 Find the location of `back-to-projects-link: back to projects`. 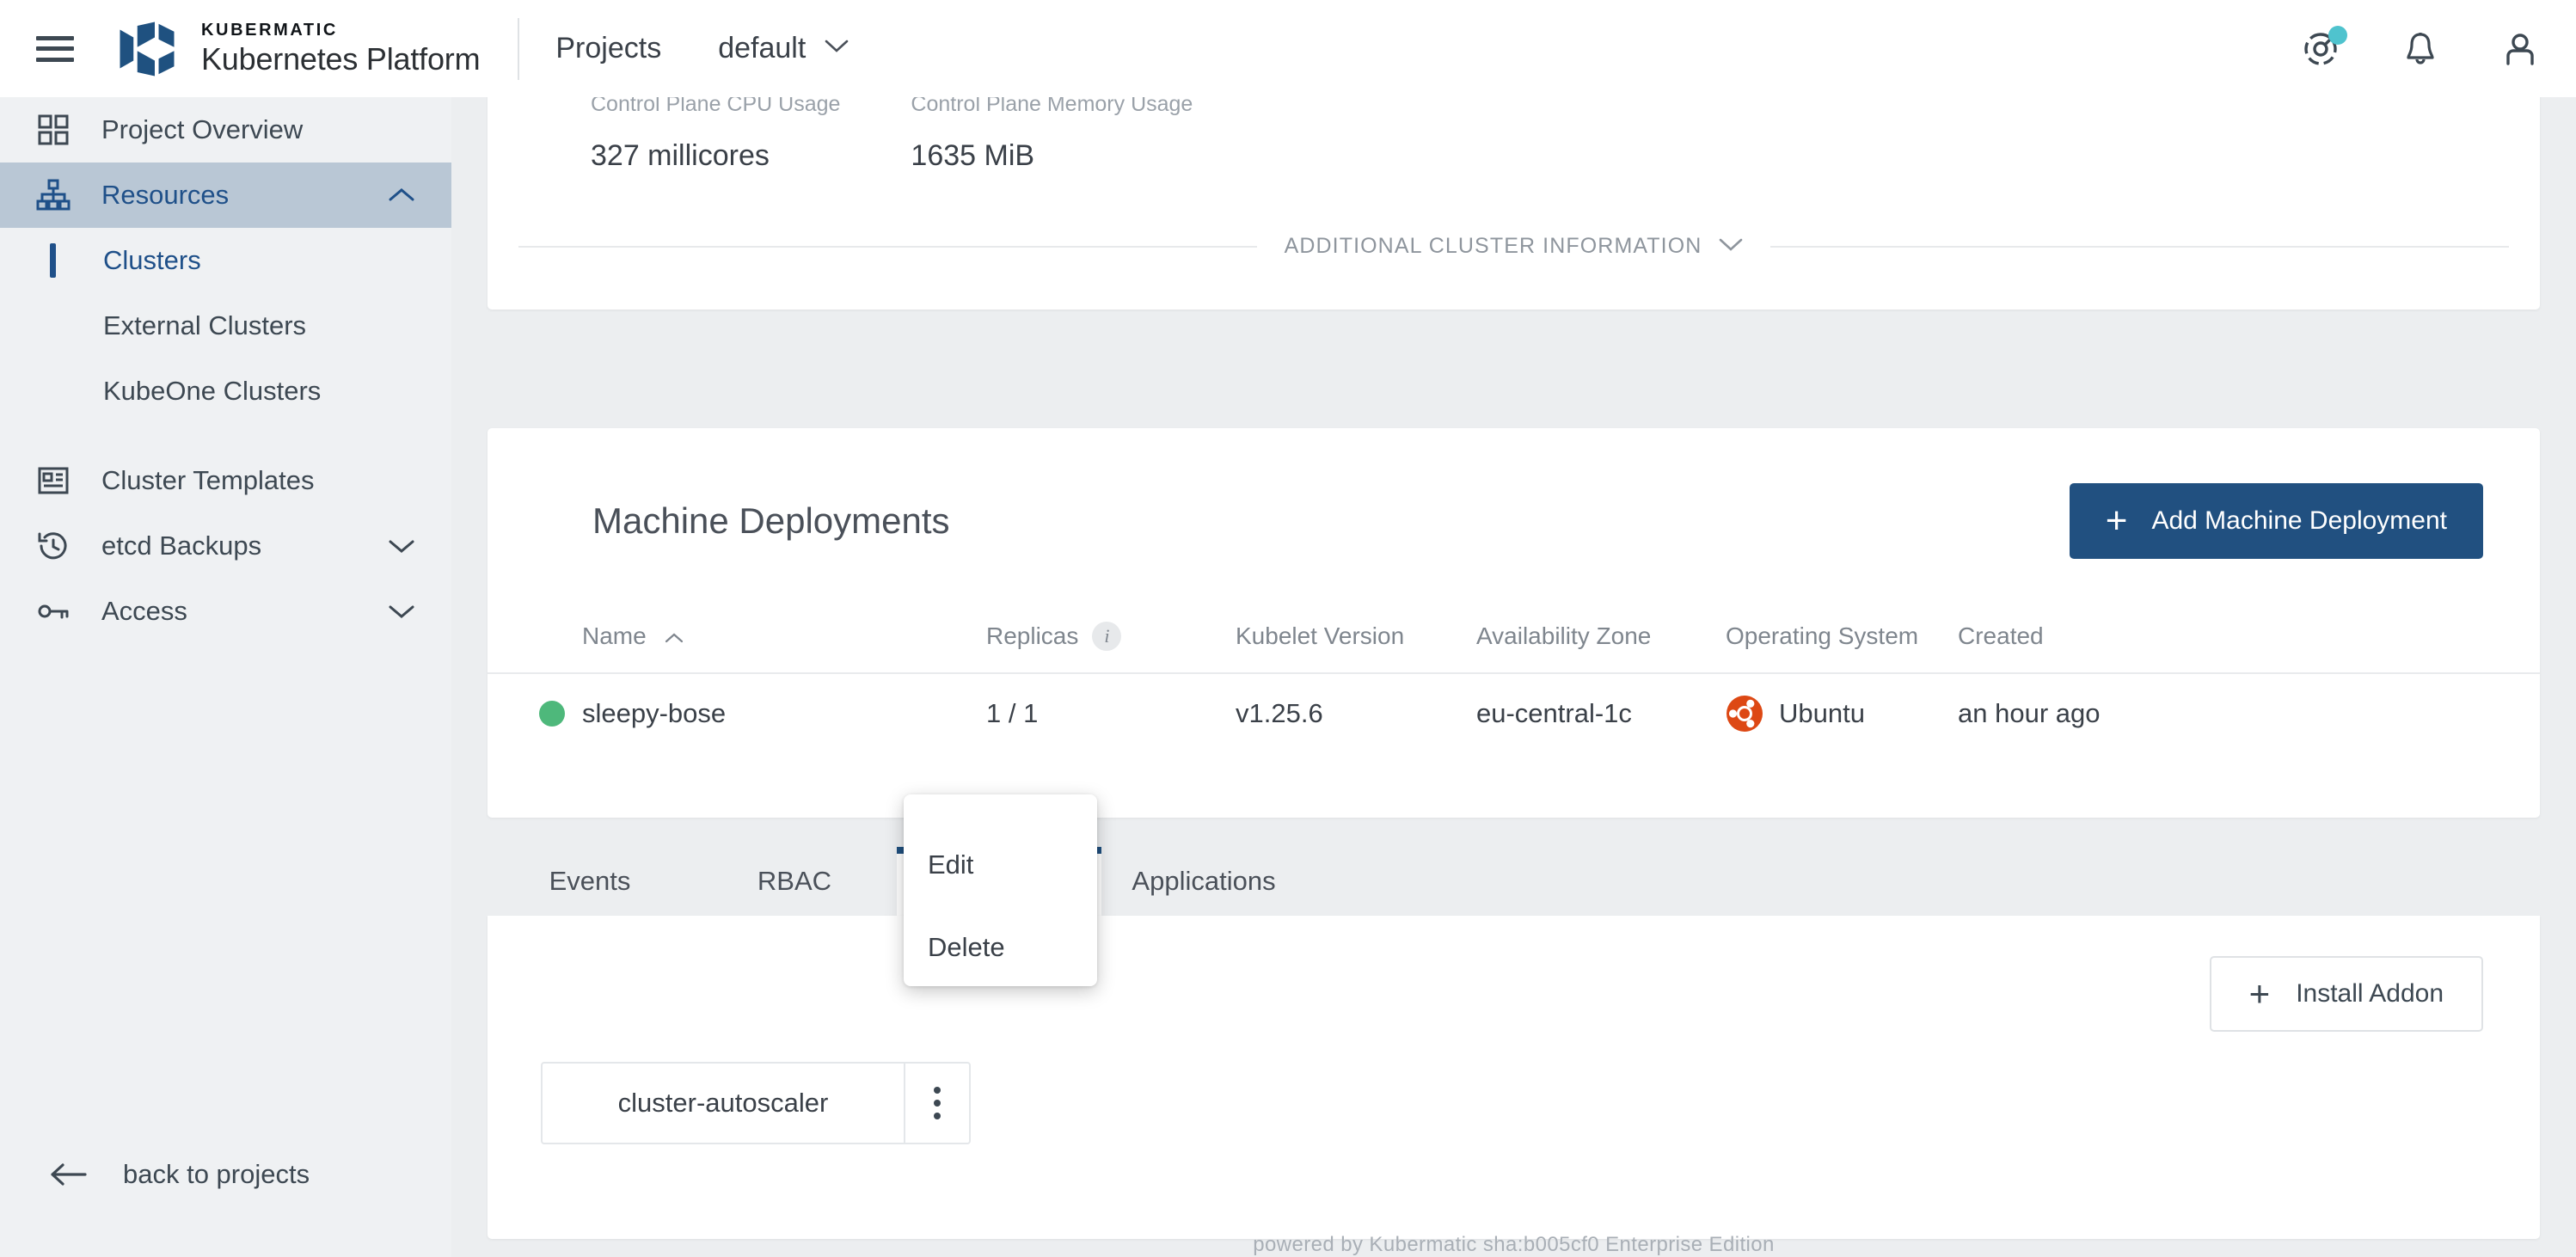

back-to-projects-link: back to projects is located at coordinates (179, 1174).